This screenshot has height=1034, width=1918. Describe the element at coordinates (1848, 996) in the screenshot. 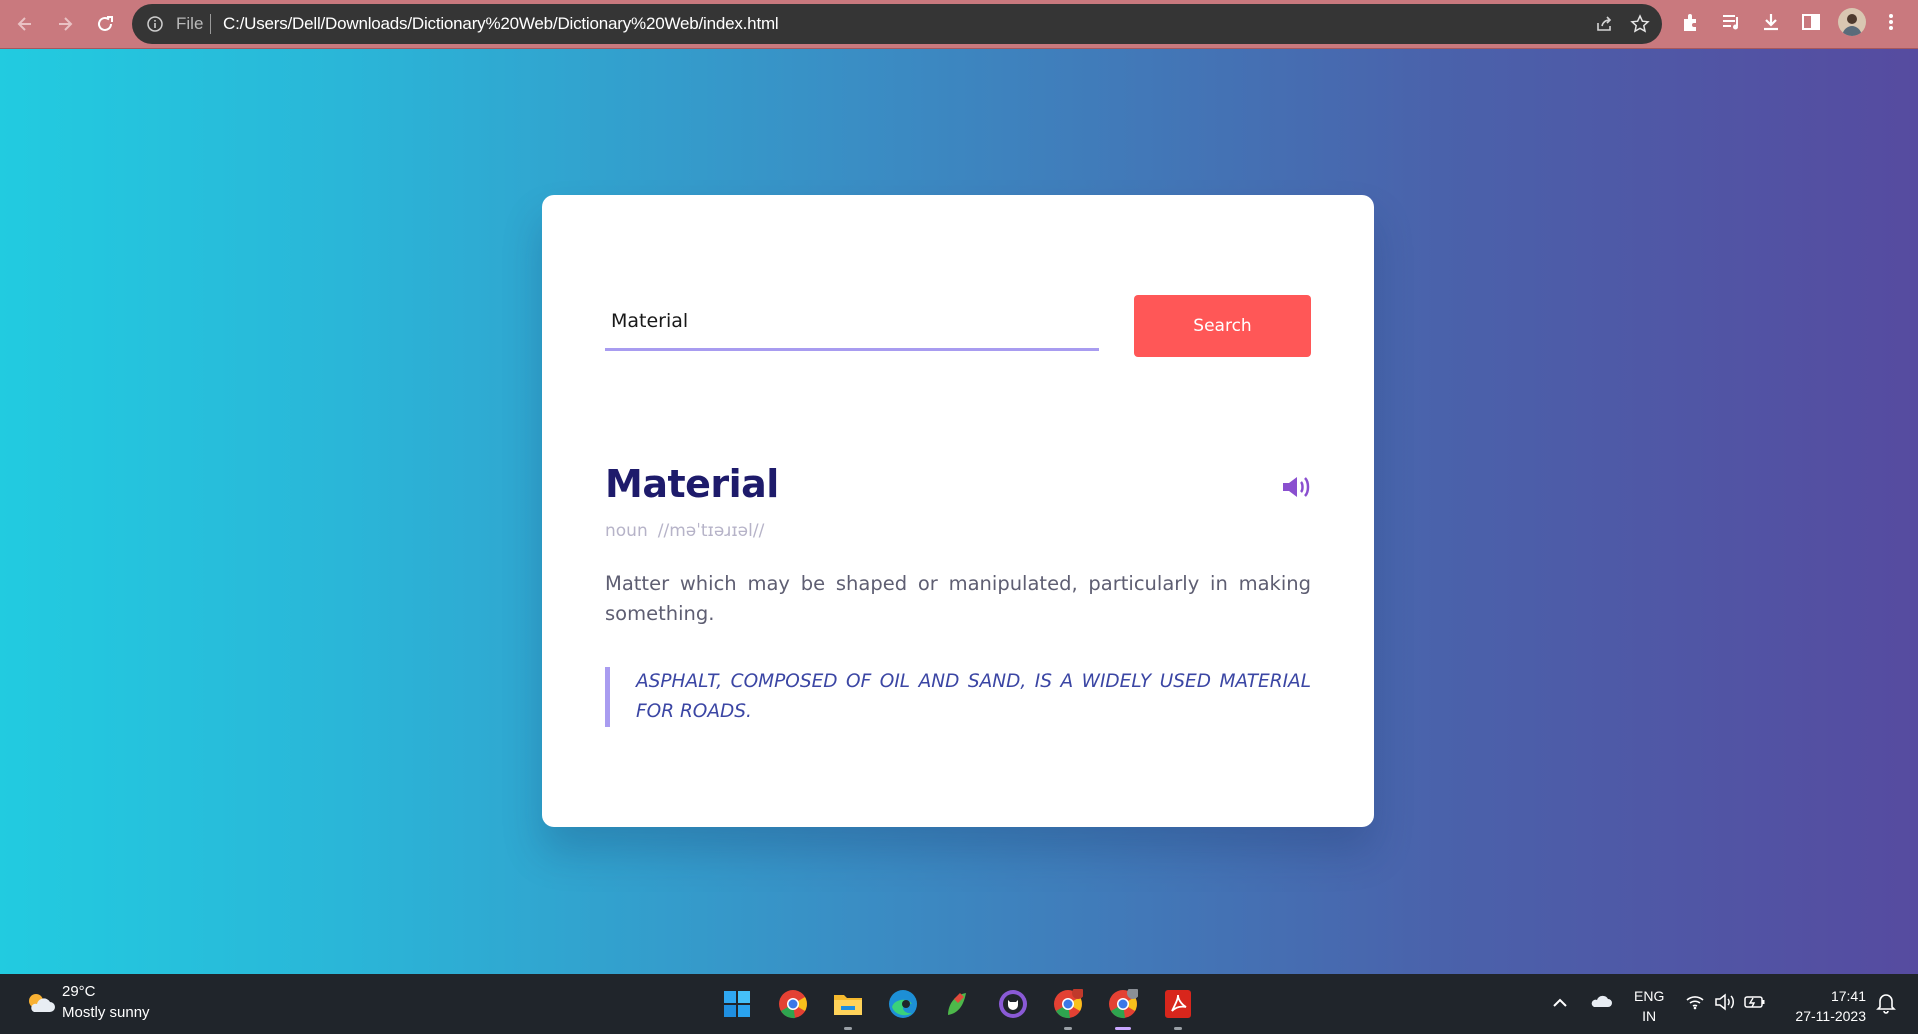

I see `clock-time: 17:41` at that location.